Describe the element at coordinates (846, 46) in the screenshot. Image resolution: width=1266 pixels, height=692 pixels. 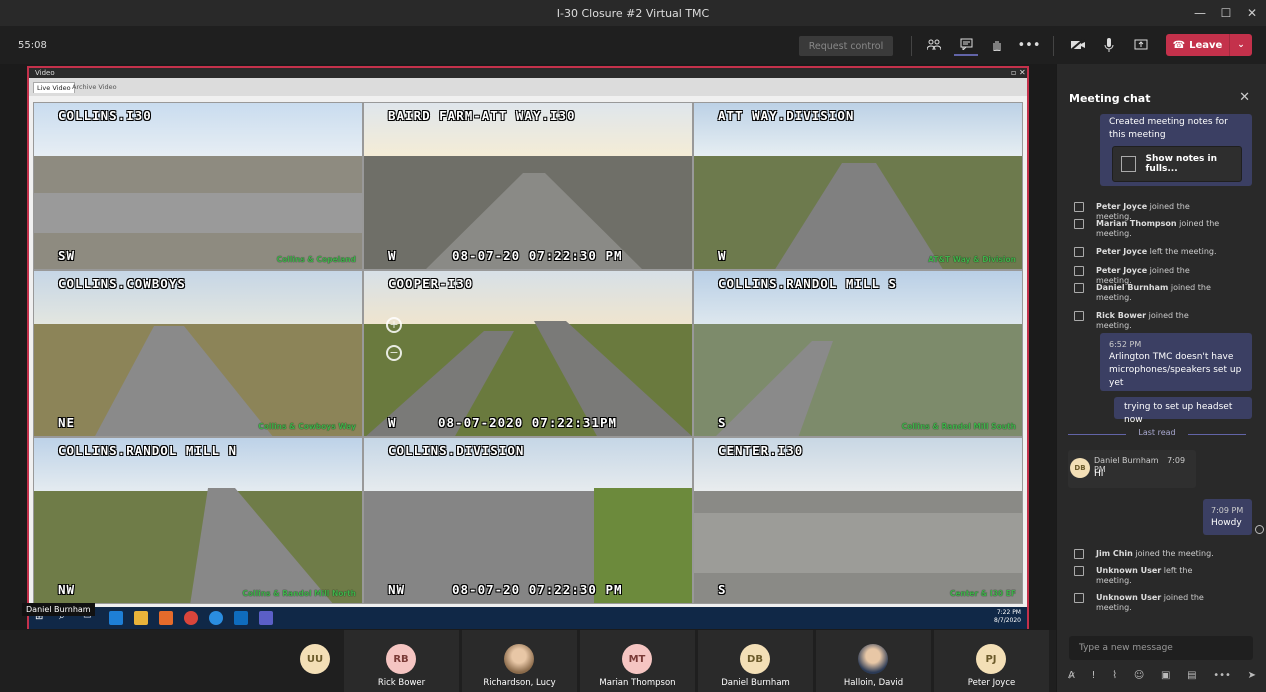
I see `request-control-button: Request control` at that location.